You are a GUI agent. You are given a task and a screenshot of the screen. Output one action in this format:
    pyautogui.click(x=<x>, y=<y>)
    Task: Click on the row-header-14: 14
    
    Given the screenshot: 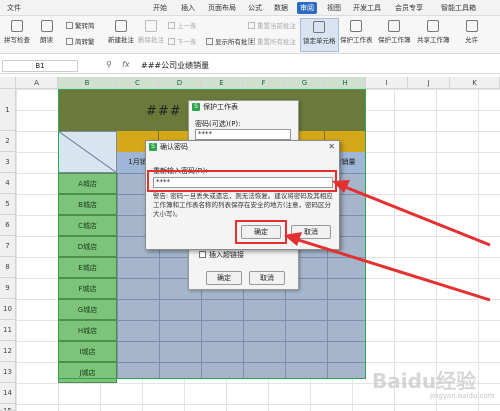 What is the action you would take?
    pyautogui.click(x=8, y=393)
    